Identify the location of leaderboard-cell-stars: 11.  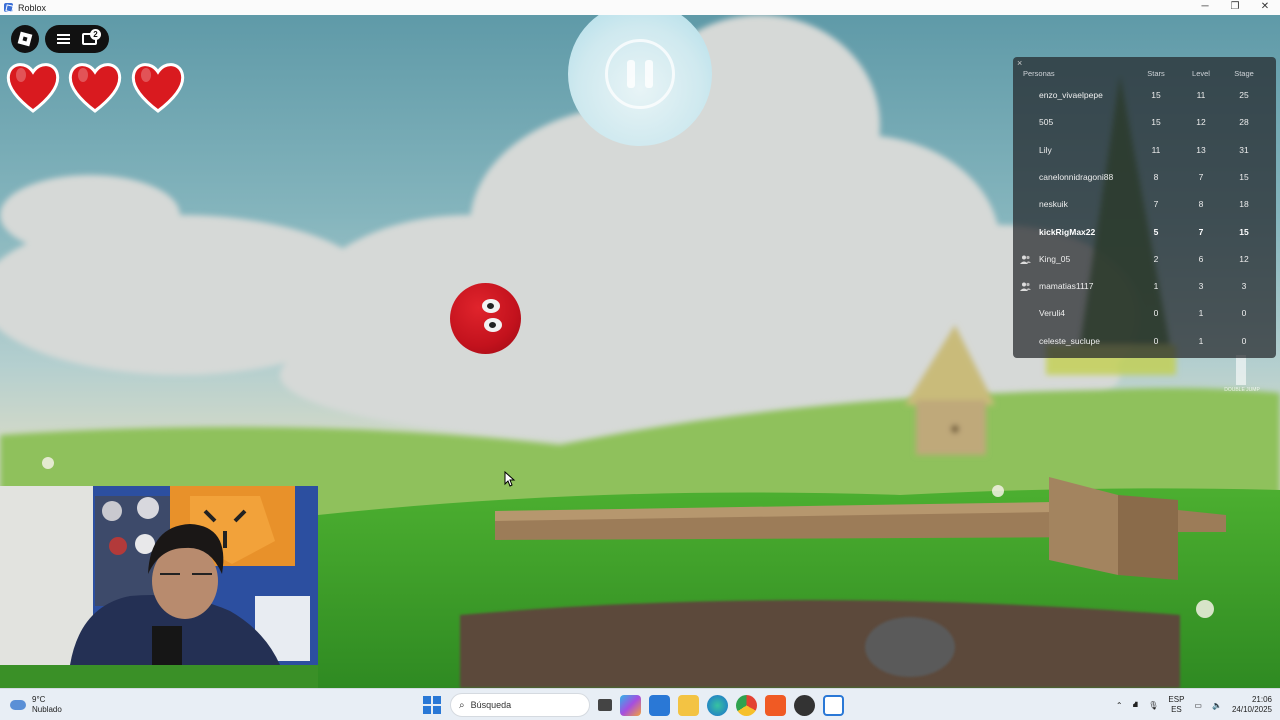
(1156, 149).